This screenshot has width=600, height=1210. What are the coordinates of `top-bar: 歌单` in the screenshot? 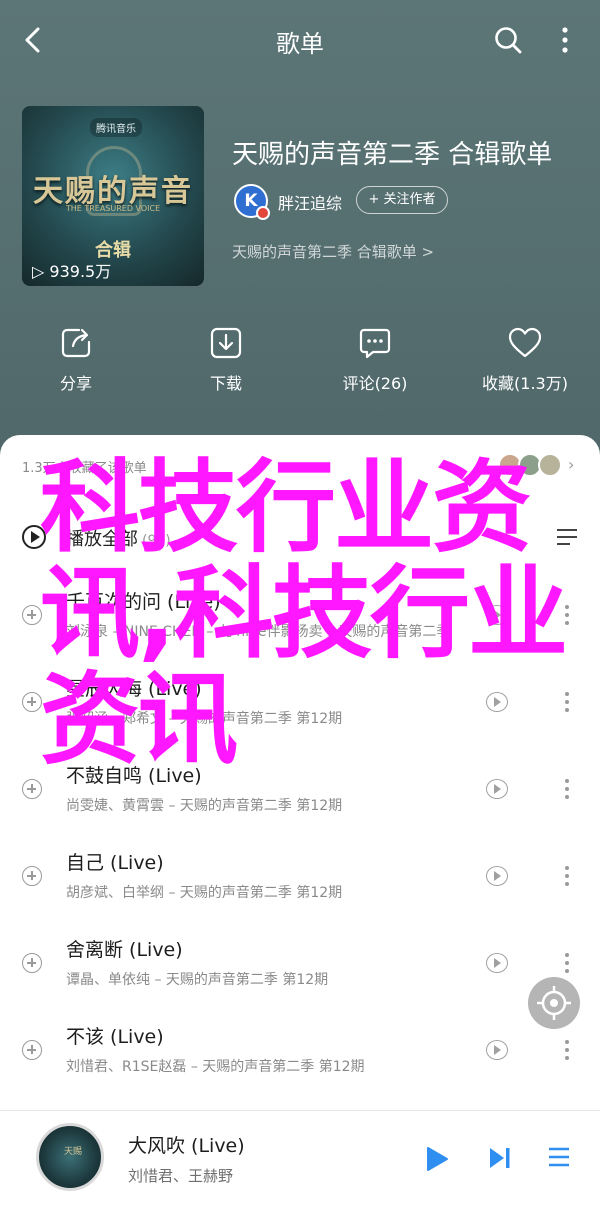 It's located at (300, 40).